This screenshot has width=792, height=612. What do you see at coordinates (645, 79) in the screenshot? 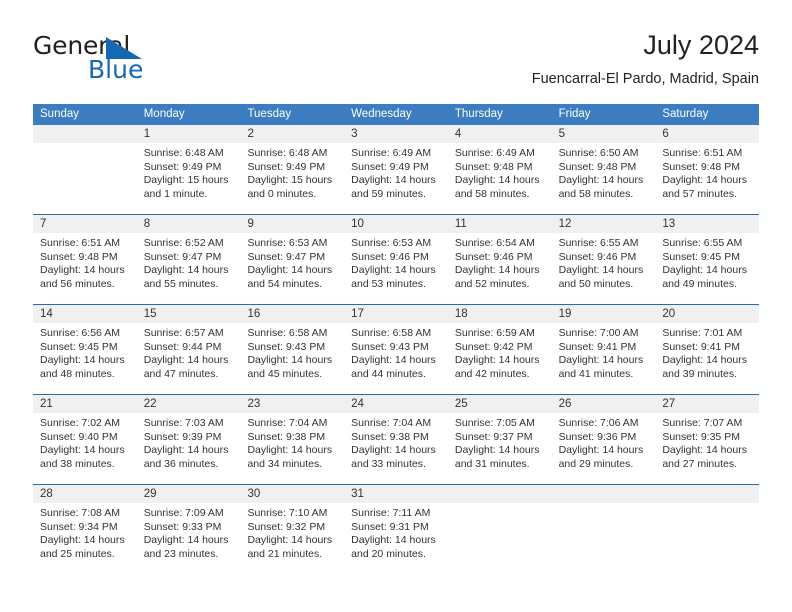
I see `page-subtitle: Fuencarral-El Pardo, Madrid, Spain` at bounding box center [645, 79].